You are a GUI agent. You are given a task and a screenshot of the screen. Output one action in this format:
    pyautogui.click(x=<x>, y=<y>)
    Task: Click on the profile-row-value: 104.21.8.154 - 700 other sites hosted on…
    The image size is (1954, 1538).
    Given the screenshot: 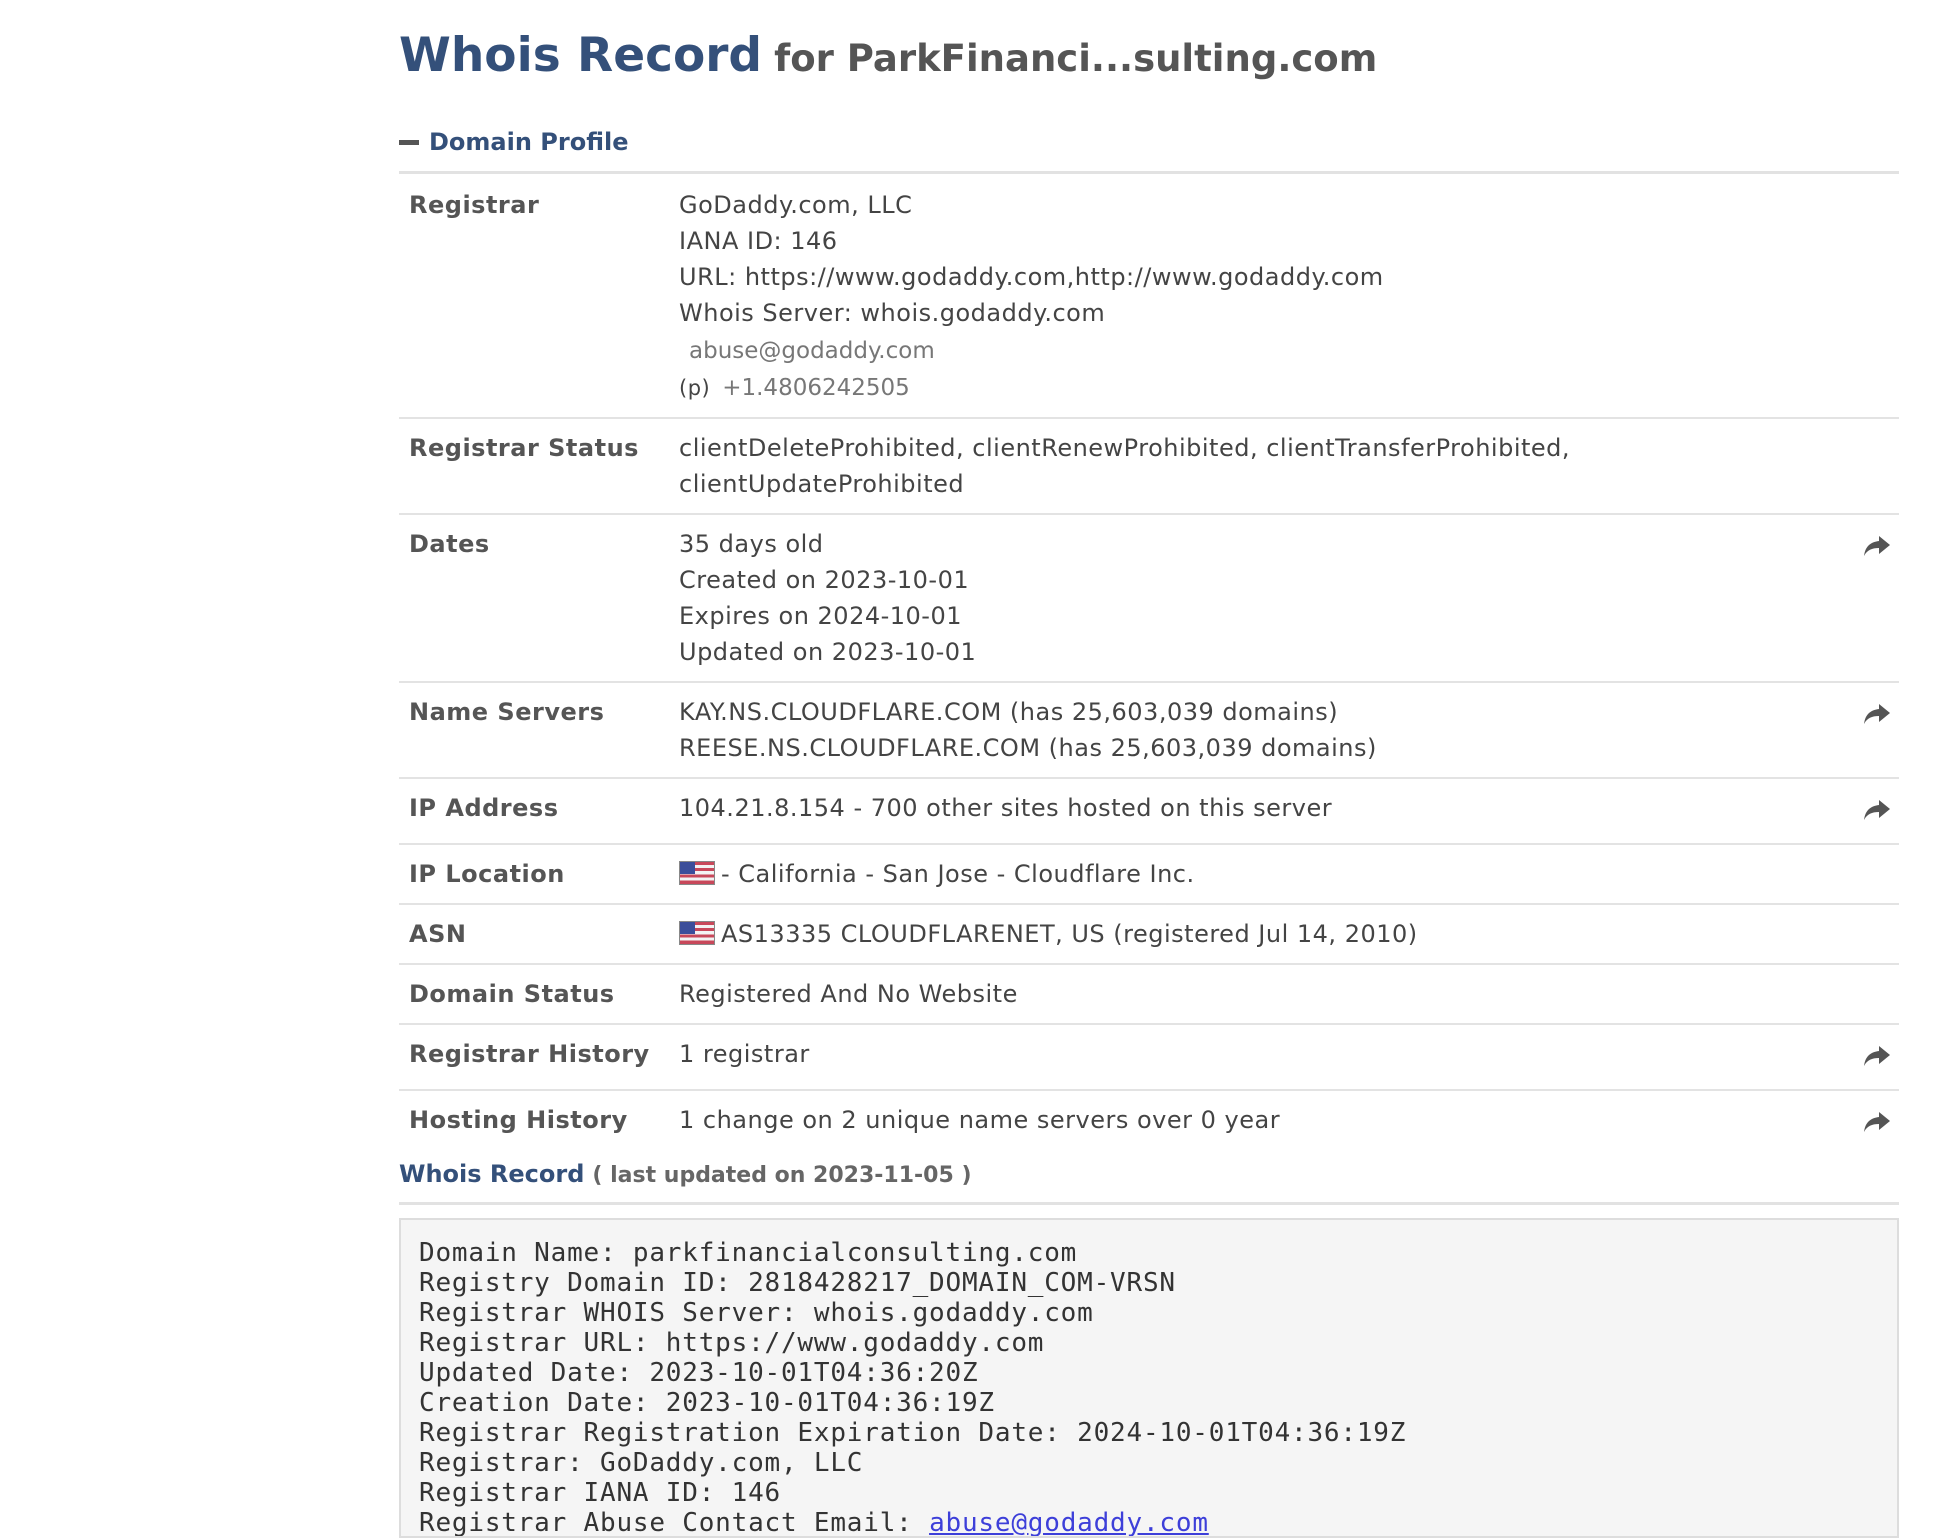 What is the action you would take?
    pyautogui.click(x=1260, y=811)
    